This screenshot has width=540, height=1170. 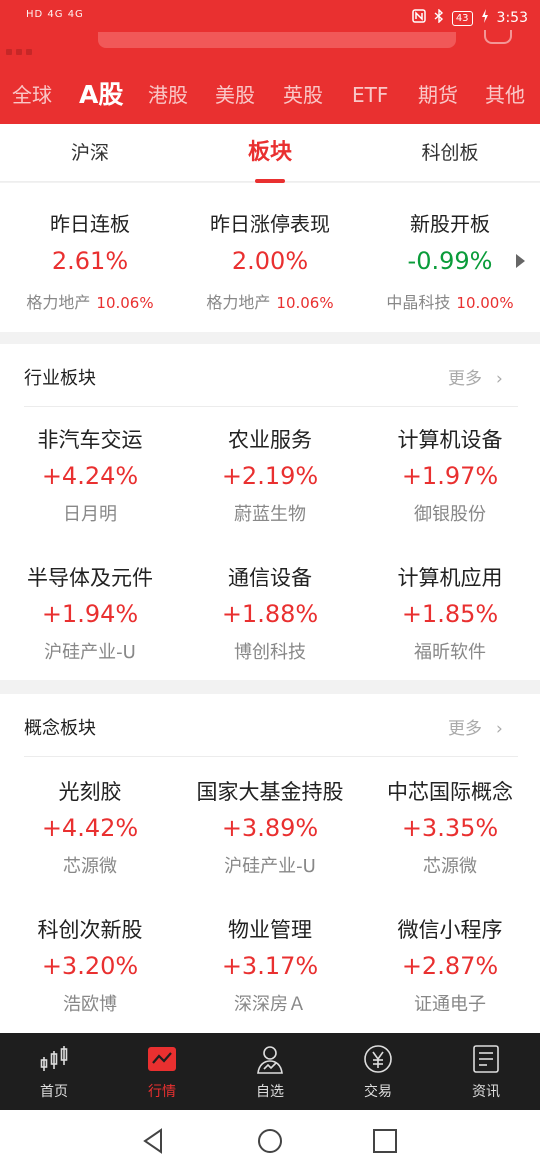 What do you see at coordinates (90, 261) in the screenshot?
I see `stat-value: 2.61%` at bounding box center [90, 261].